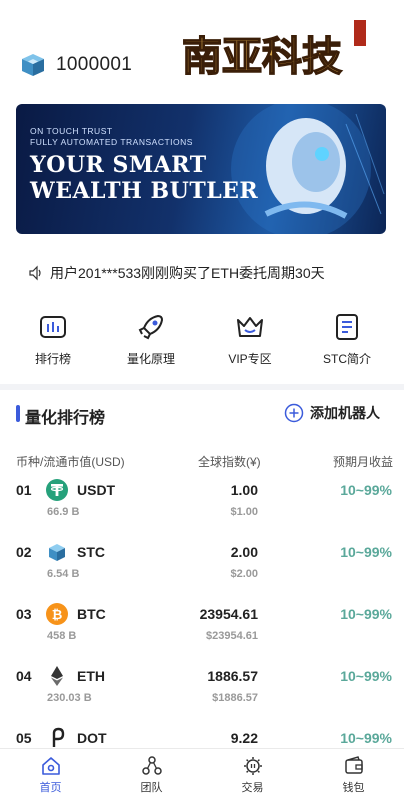 This screenshot has width=404, height=802. Describe the element at coordinates (150, 359) in the screenshot. I see `quick-link-label: 量化原理` at that location.